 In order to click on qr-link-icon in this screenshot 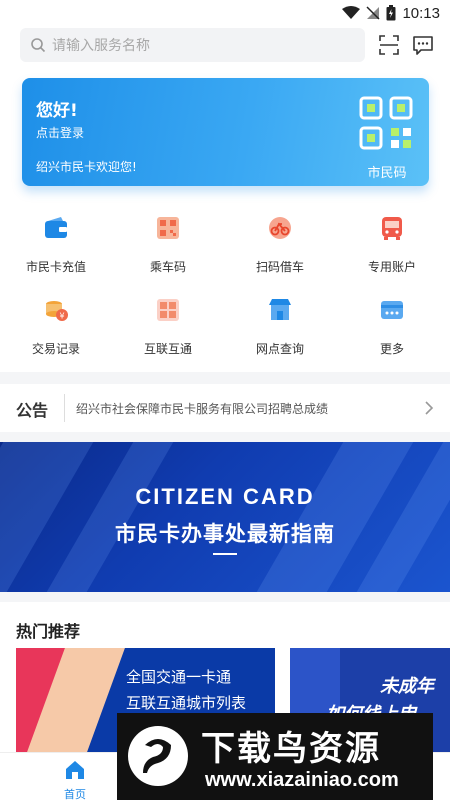, I will do `click(168, 310)`.